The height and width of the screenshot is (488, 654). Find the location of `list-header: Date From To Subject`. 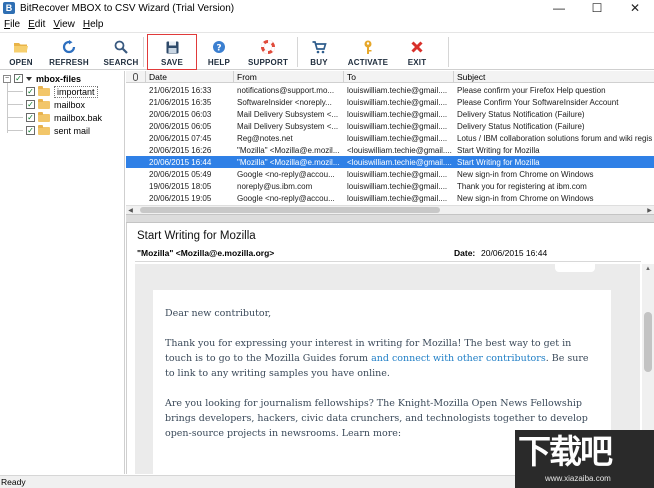

list-header: Date From To Subject is located at coordinates (390, 77).